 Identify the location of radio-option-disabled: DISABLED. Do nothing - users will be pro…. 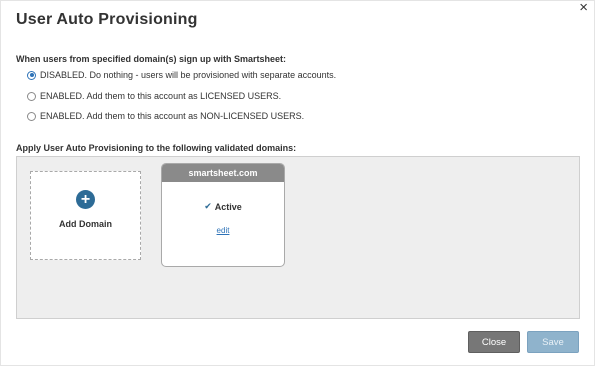
(181, 75).